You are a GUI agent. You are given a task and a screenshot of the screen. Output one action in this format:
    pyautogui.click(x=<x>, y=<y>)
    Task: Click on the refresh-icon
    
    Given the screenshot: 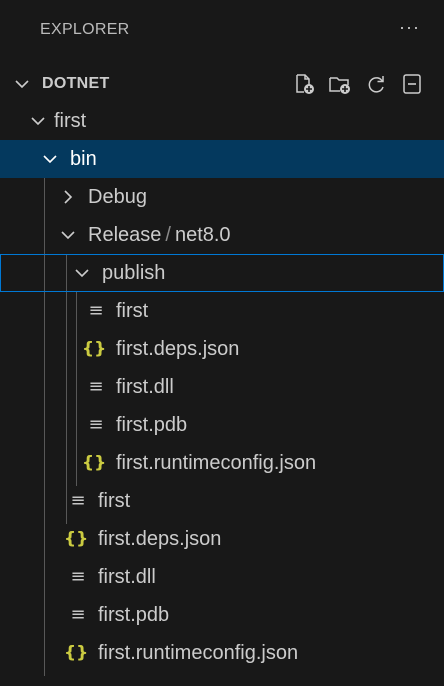 What is the action you would take?
    pyautogui.click(x=376, y=84)
    